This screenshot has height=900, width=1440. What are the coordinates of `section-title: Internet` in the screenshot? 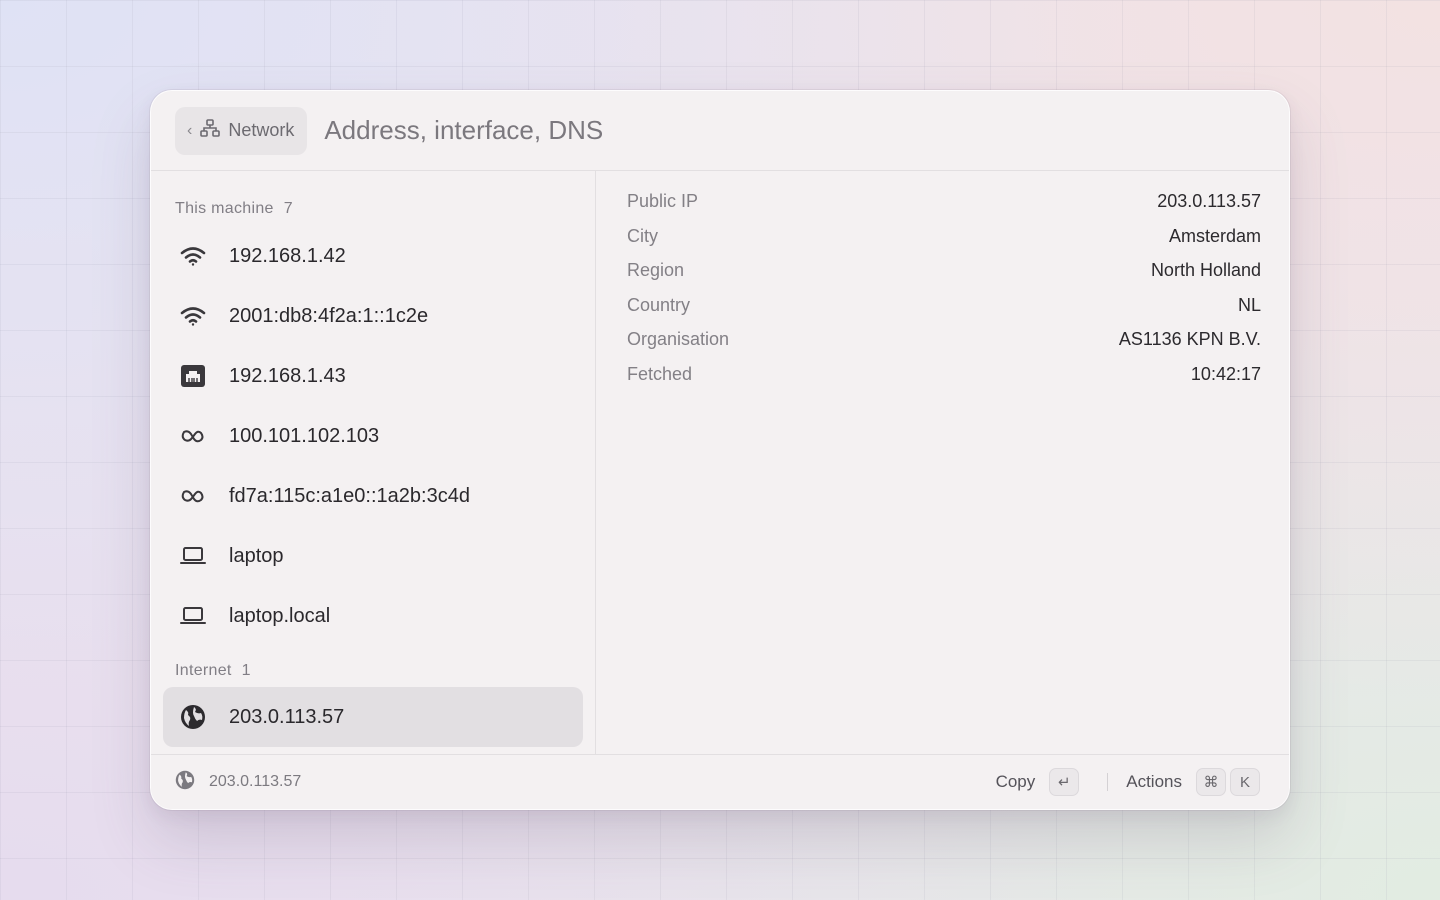 It's located at (203, 670).